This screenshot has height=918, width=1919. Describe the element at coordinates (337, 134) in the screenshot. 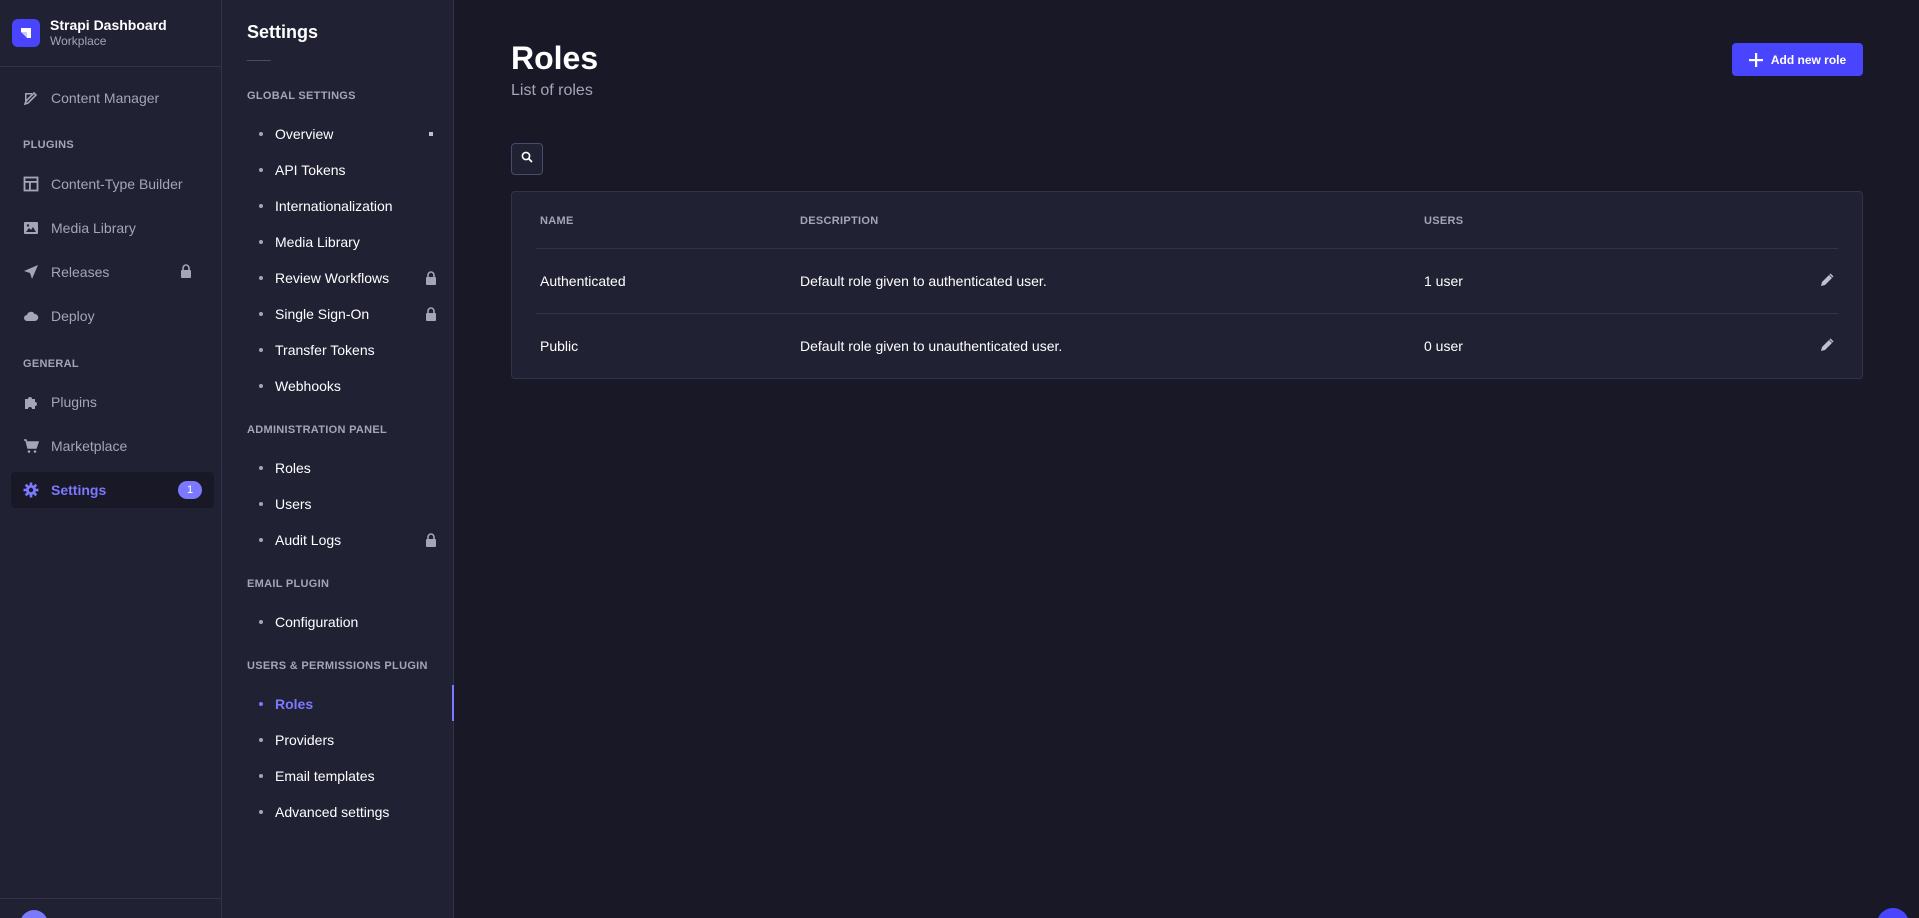

I see `subnav-item-overview: Overview` at that location.